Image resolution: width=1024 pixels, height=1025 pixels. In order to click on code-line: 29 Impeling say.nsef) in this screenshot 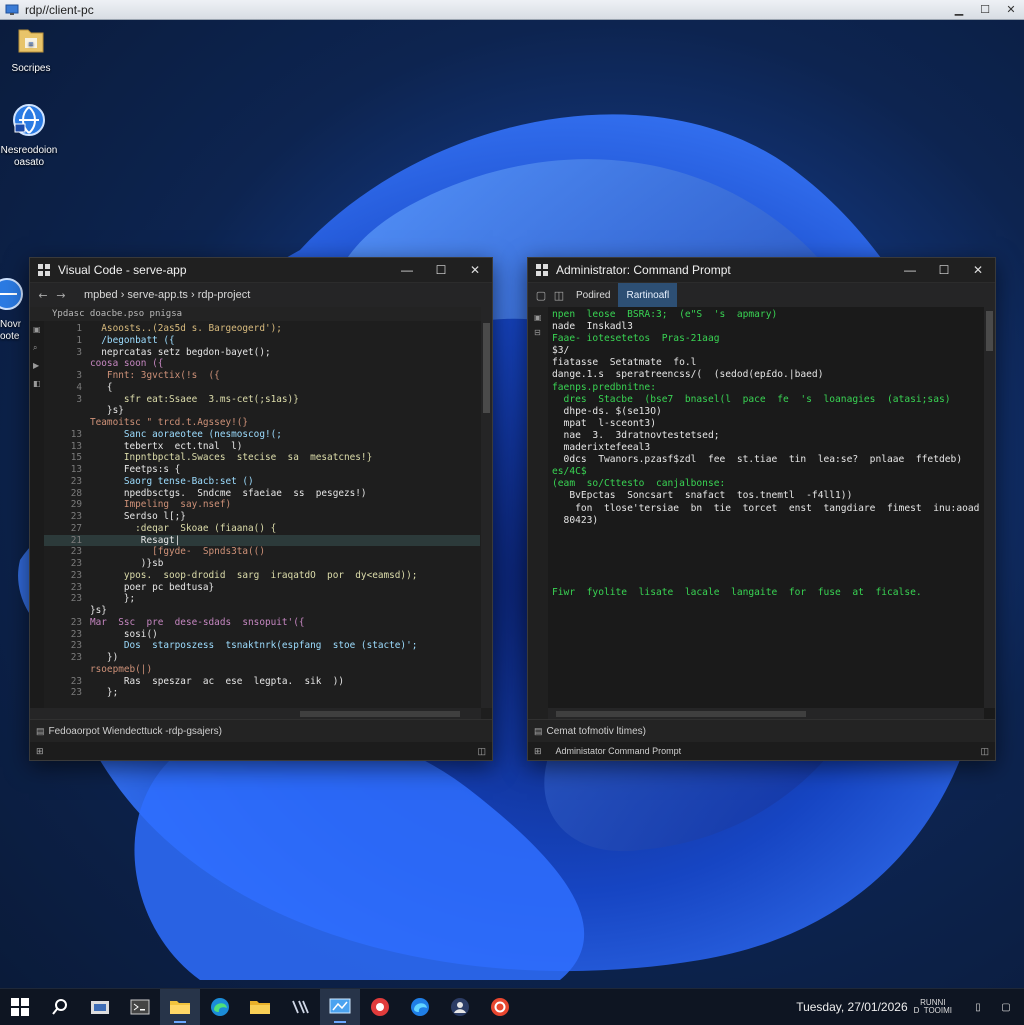, I will do `click(262, 505)`.